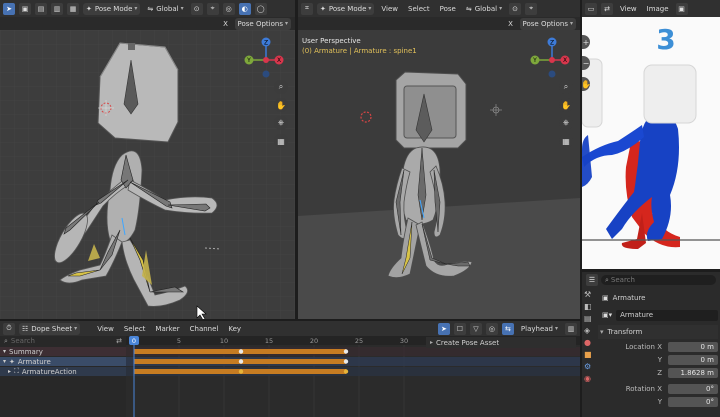 This screenshot has height=417, width=720. I want to click on image-browse-icon: ▣, so click(681, 8).